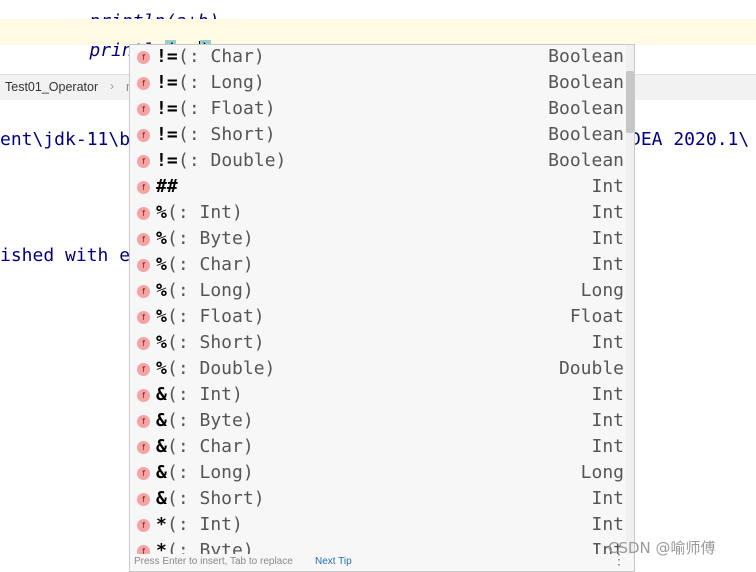 The height and width of the screenshot is (572, 756). I want to click on completion-item: f & (: Short) Int, so click(378, 500).